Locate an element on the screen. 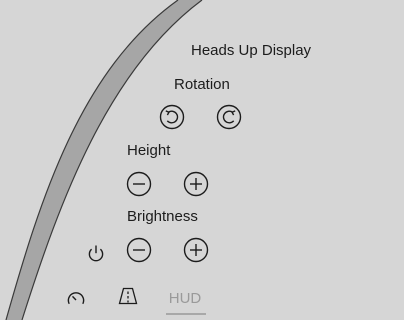  speedometer-icon is located at coordinates (76, 298).